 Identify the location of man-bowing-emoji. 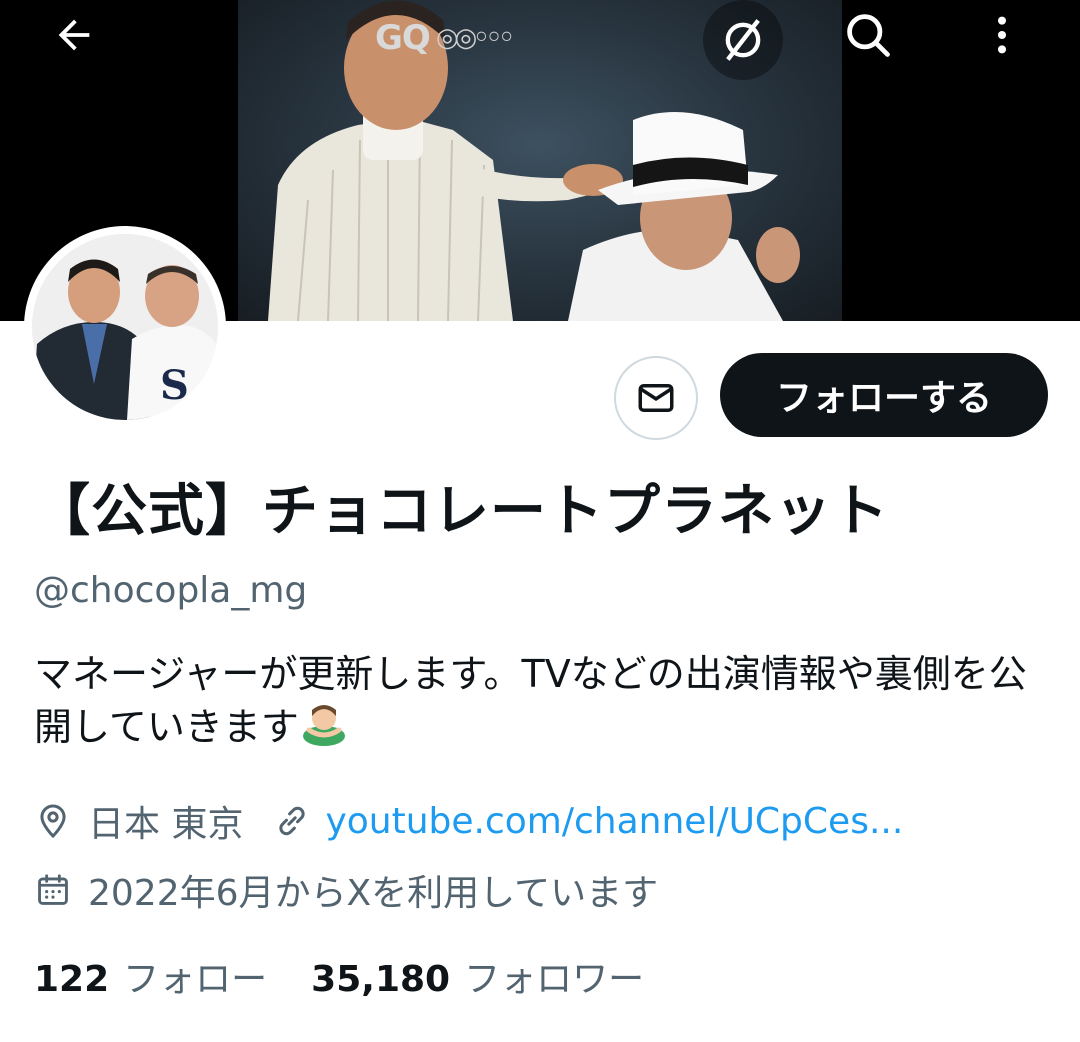
(324, 723).